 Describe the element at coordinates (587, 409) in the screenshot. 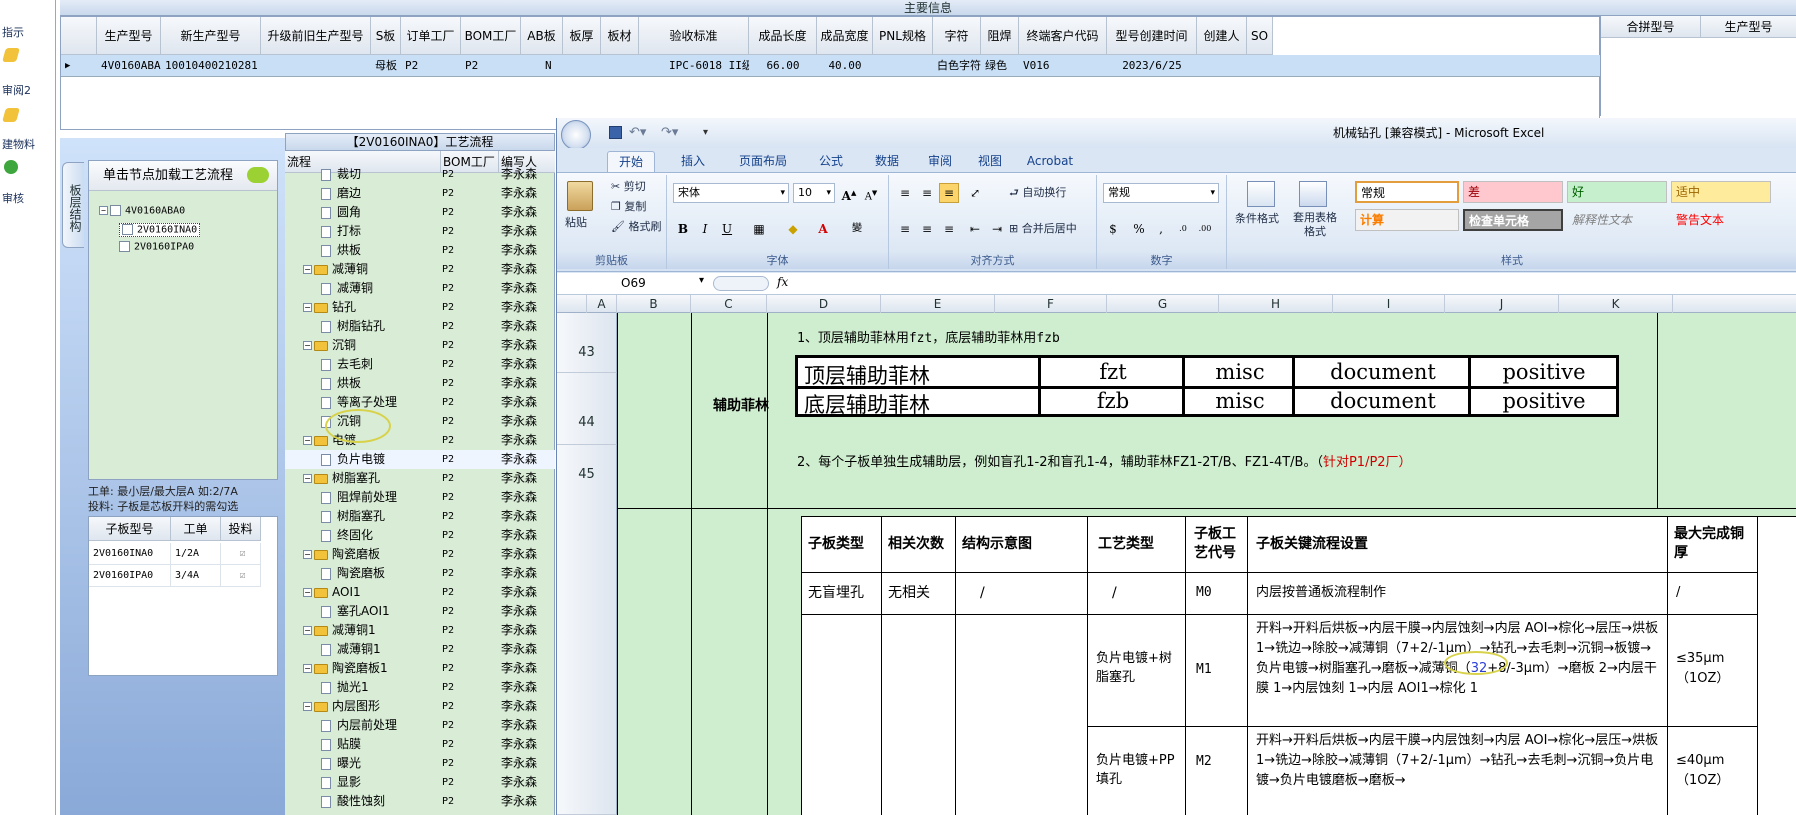

I see `row-header-44: 44` at that location.